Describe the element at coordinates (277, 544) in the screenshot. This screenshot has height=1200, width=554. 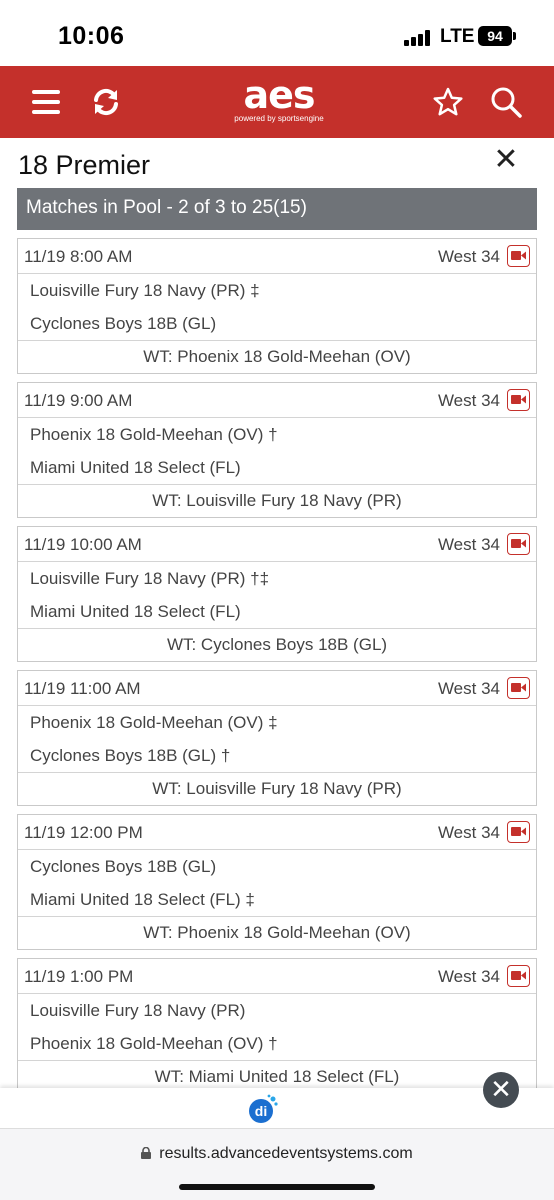
I see `match-header: 11/19 10:00 AM West 34` at that location.